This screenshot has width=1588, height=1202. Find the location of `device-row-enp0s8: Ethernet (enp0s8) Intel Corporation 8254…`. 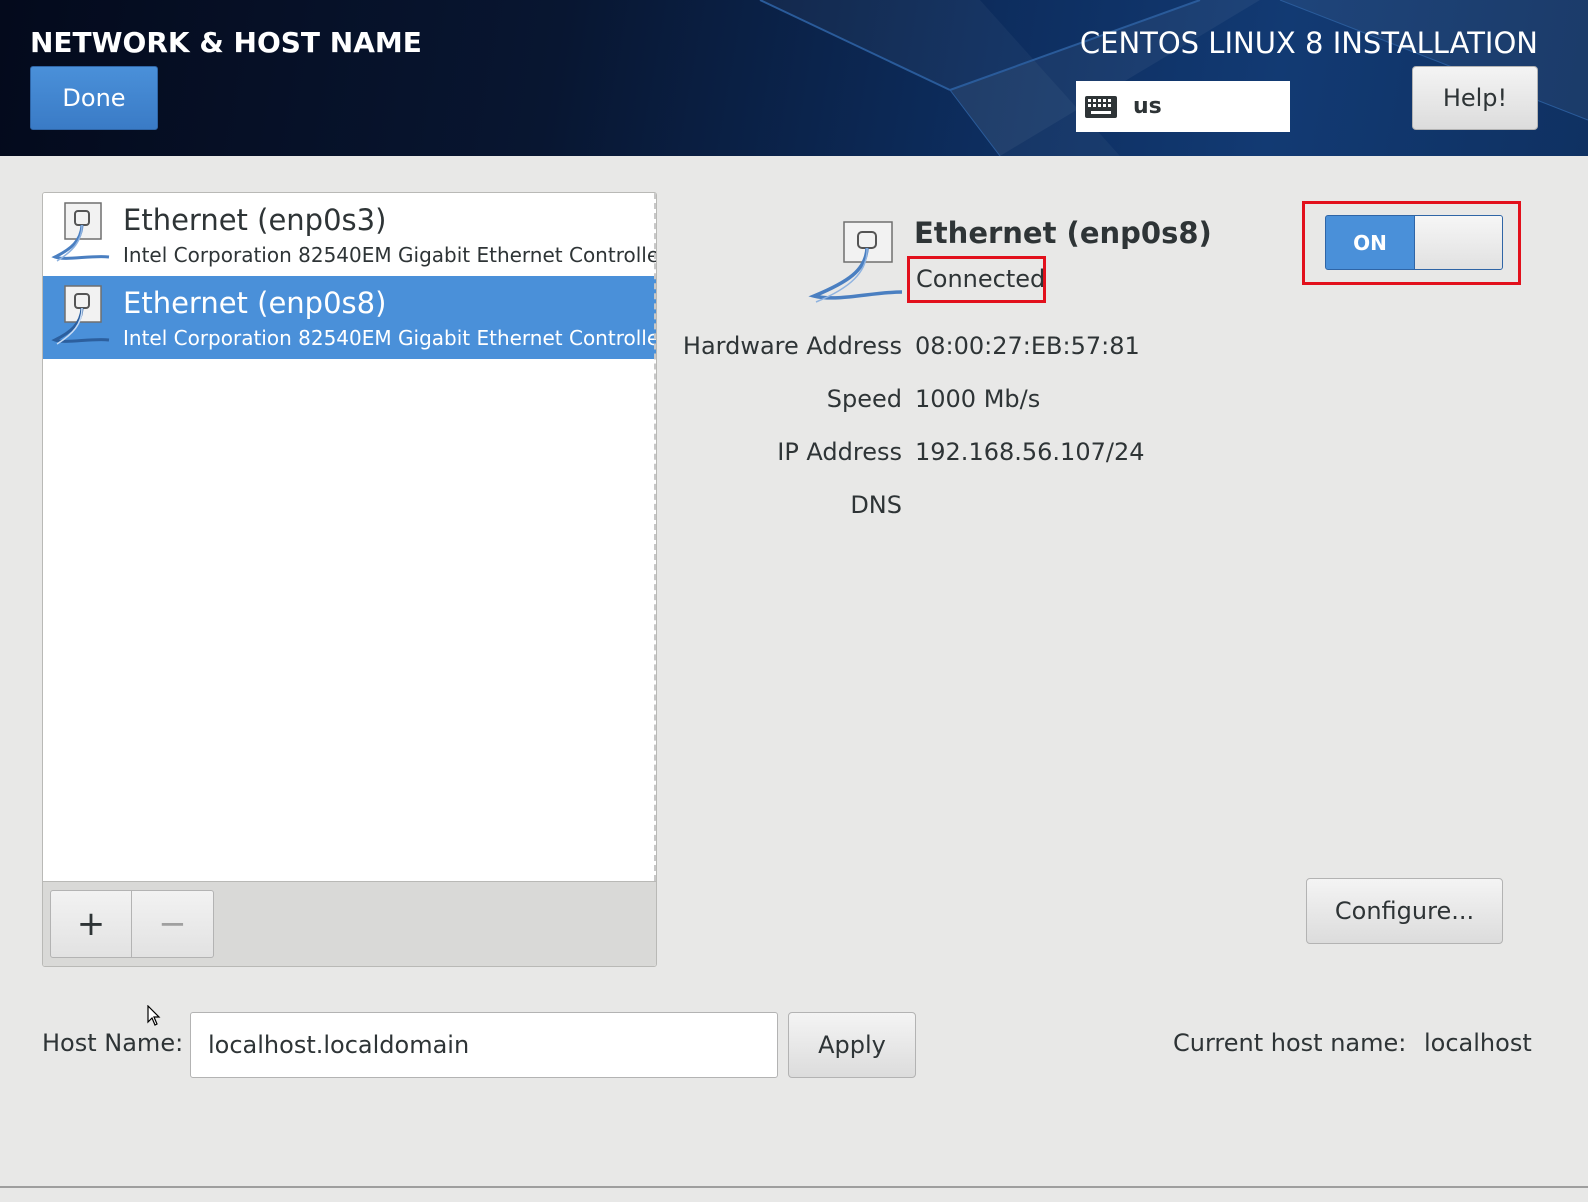

device-row-enp0s8: Ethernet (enp0s8) Intel Corporation 8254… is located at coordinates (349, 317).